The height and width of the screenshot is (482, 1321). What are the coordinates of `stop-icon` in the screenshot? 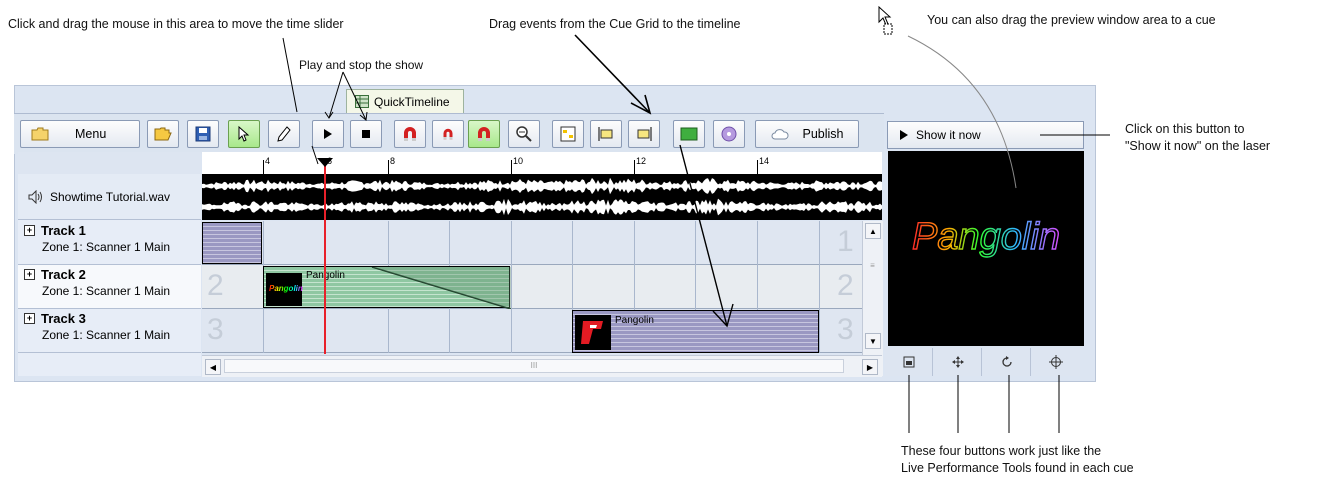 It's located at (366, 134).